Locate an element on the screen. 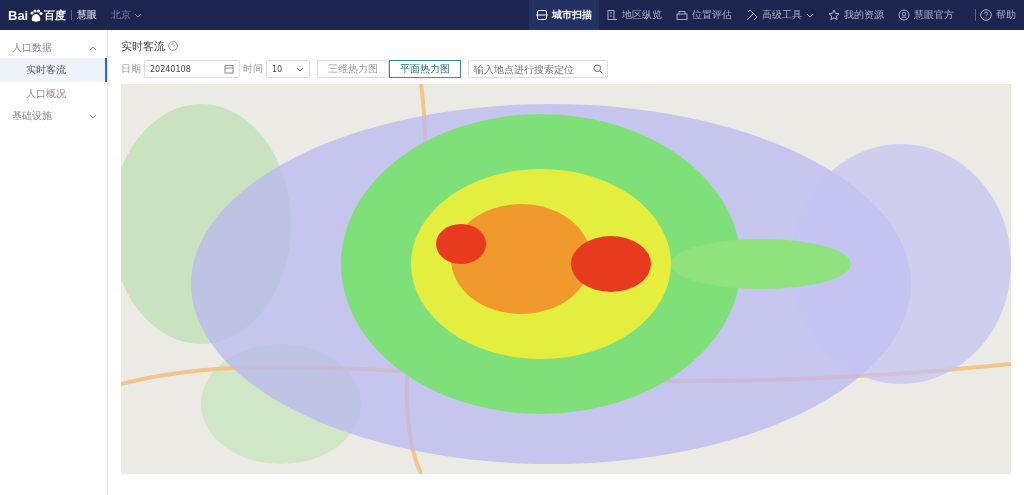 Image resolution: width=1024 pixels, height=495 pixels. baidu-logo: Bai 百度 is located at coordinates (37, 15).